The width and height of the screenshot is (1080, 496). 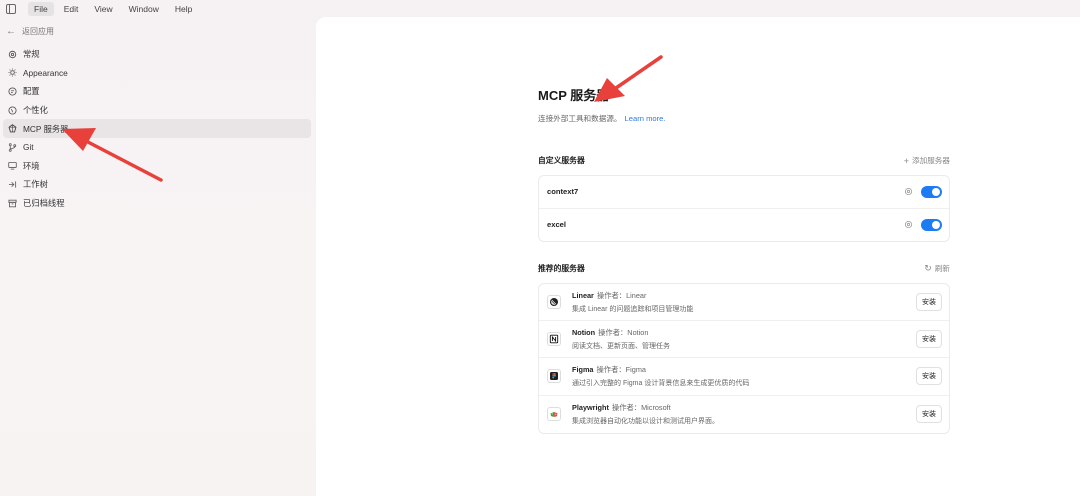 I want to click on playwright-logo-icon, so click(x=554, y=414).